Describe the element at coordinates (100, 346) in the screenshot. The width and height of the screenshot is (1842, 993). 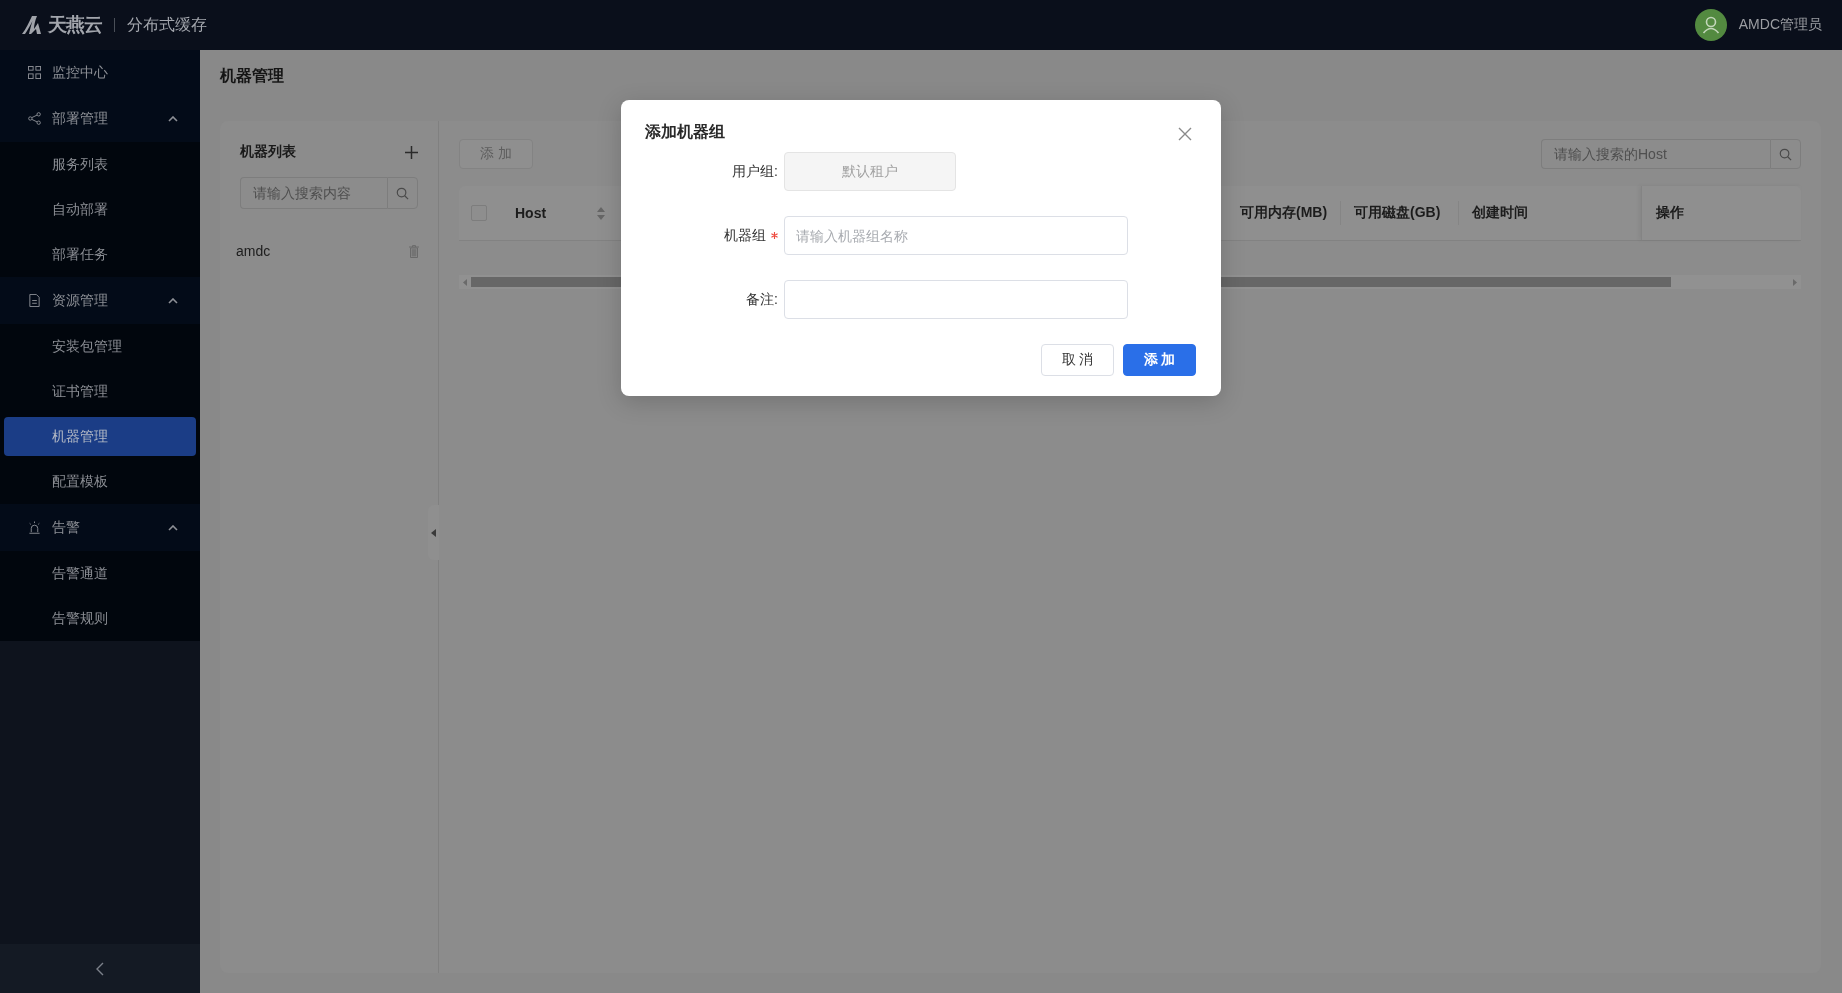
I see `submenu-item: 安装包管理` at that location.